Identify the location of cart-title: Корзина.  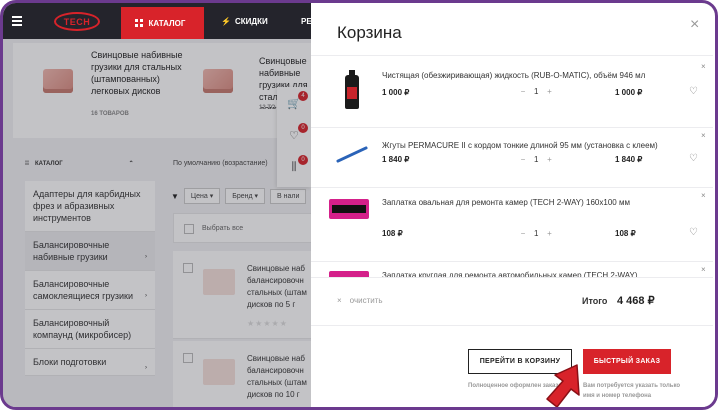
(369, 32).